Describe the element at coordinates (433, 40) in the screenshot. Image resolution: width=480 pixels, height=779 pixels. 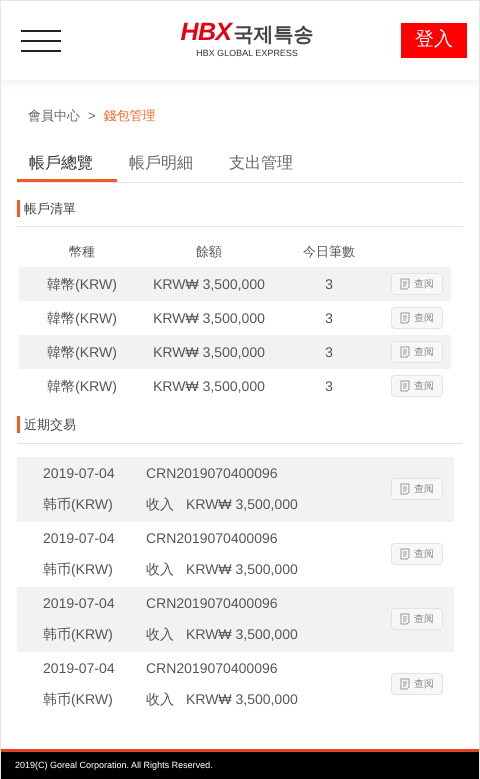
I see `login-button: 登入` at that location.